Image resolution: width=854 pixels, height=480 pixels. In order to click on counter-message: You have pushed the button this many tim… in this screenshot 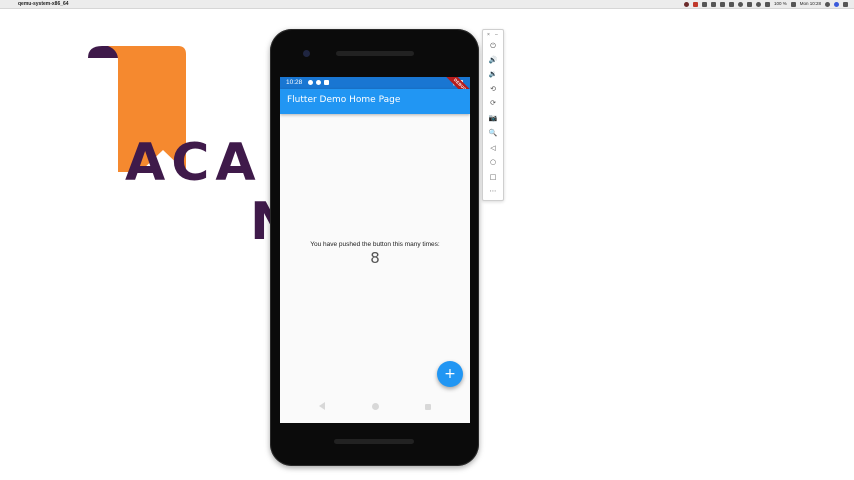, I will do `click(375, 244)`.